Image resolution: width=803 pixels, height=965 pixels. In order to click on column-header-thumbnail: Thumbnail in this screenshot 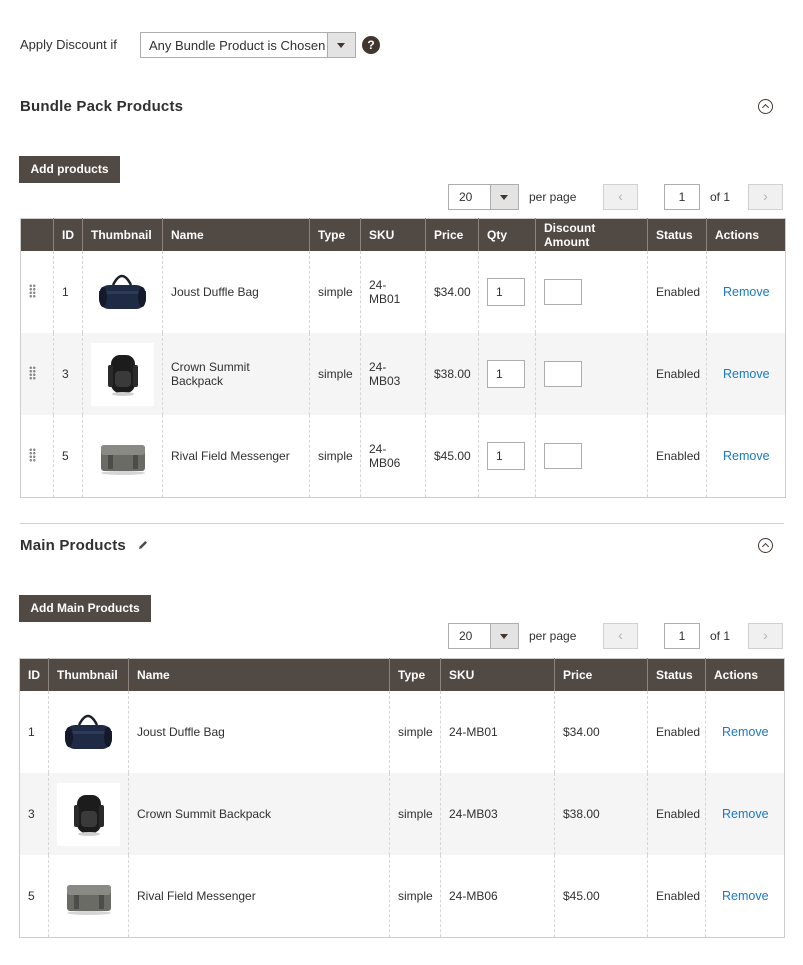, I will do `click(122, 234)`.